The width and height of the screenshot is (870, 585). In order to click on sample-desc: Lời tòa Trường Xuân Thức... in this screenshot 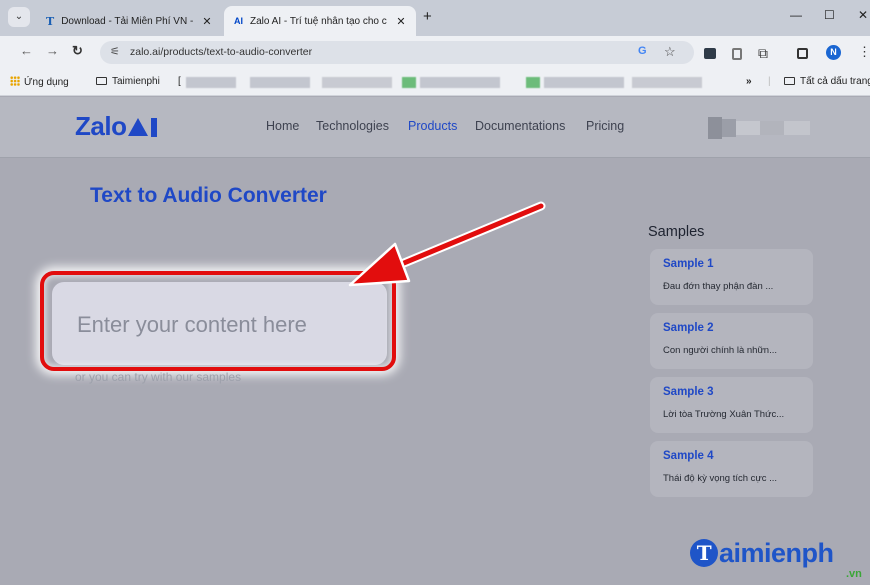, I will do `click(724, 414)`.